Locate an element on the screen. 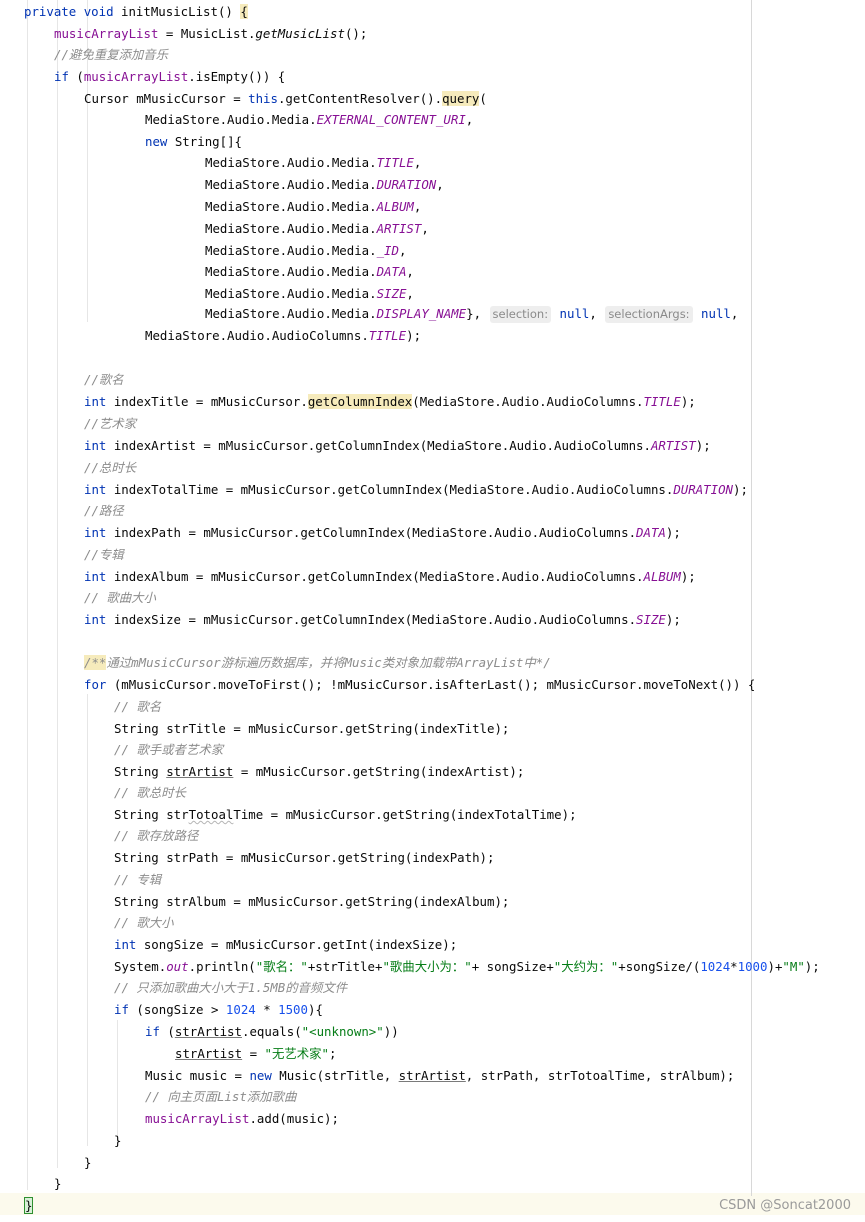 This screenshot has width=865, height=1222. comment-line: //专辑 is located at coordinates (104, 554).